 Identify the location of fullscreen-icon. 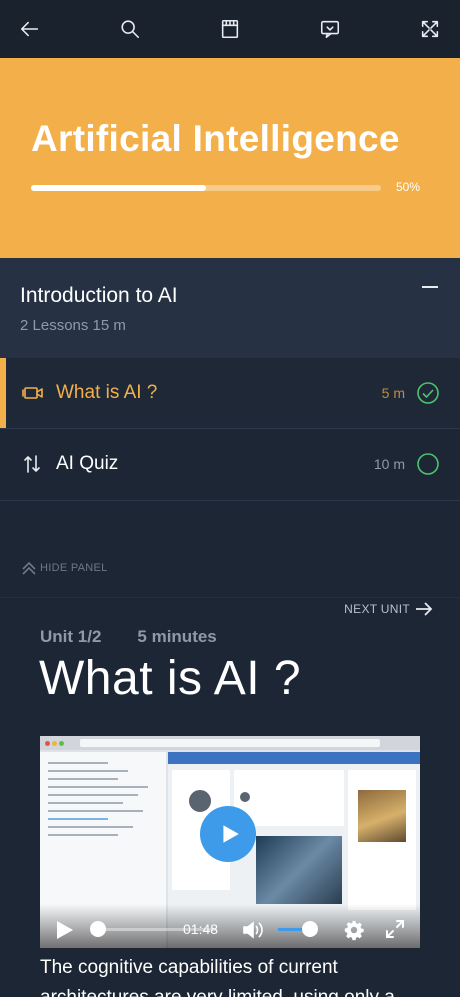
(395, 929).